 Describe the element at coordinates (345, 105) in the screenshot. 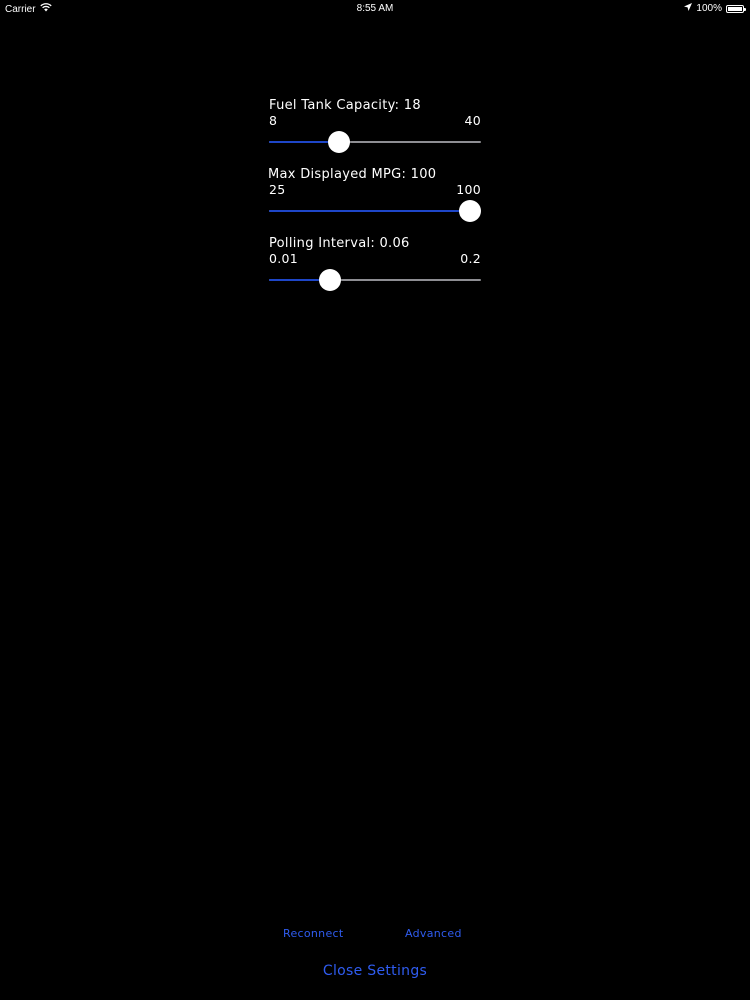

I see `fuel-tank-title: Fuel Tank Capacity: 18` at that location.